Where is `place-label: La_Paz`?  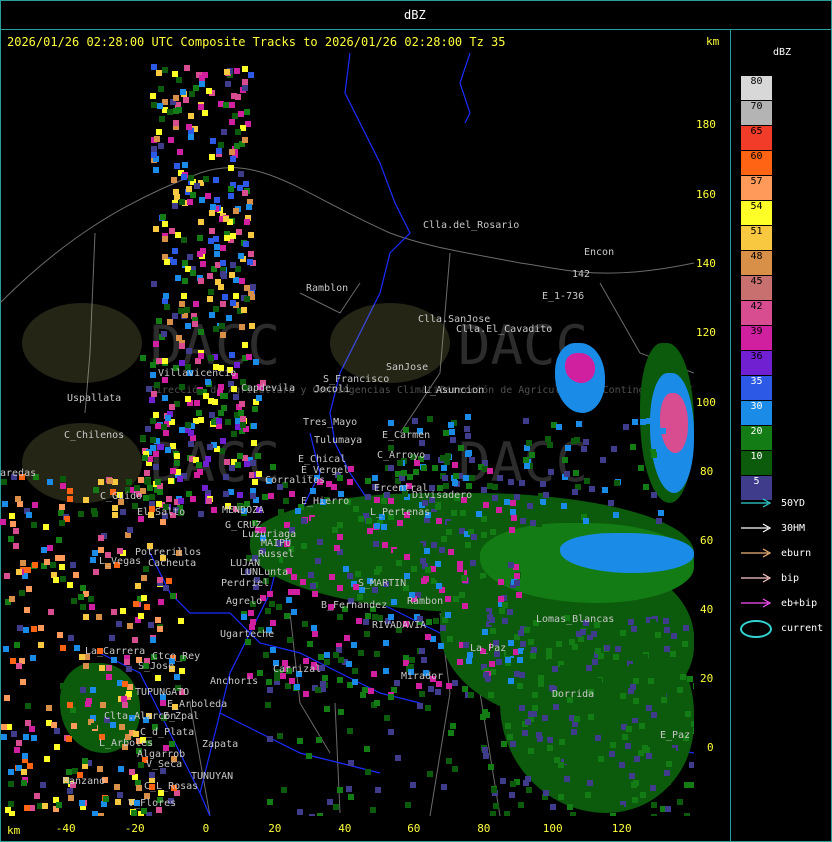
place-label: La_Paz is located at coordinates (488, 648).